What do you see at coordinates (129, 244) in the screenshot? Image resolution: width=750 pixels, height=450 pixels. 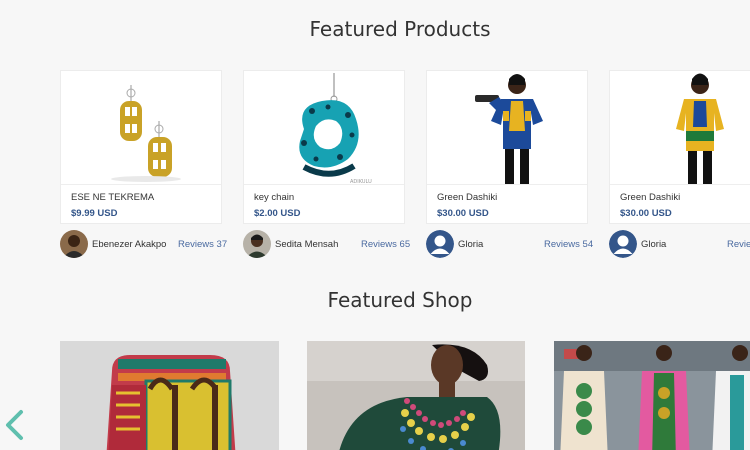 I see `seller-name: Ebenezer Akakpo` at bounding box center [129, 244].